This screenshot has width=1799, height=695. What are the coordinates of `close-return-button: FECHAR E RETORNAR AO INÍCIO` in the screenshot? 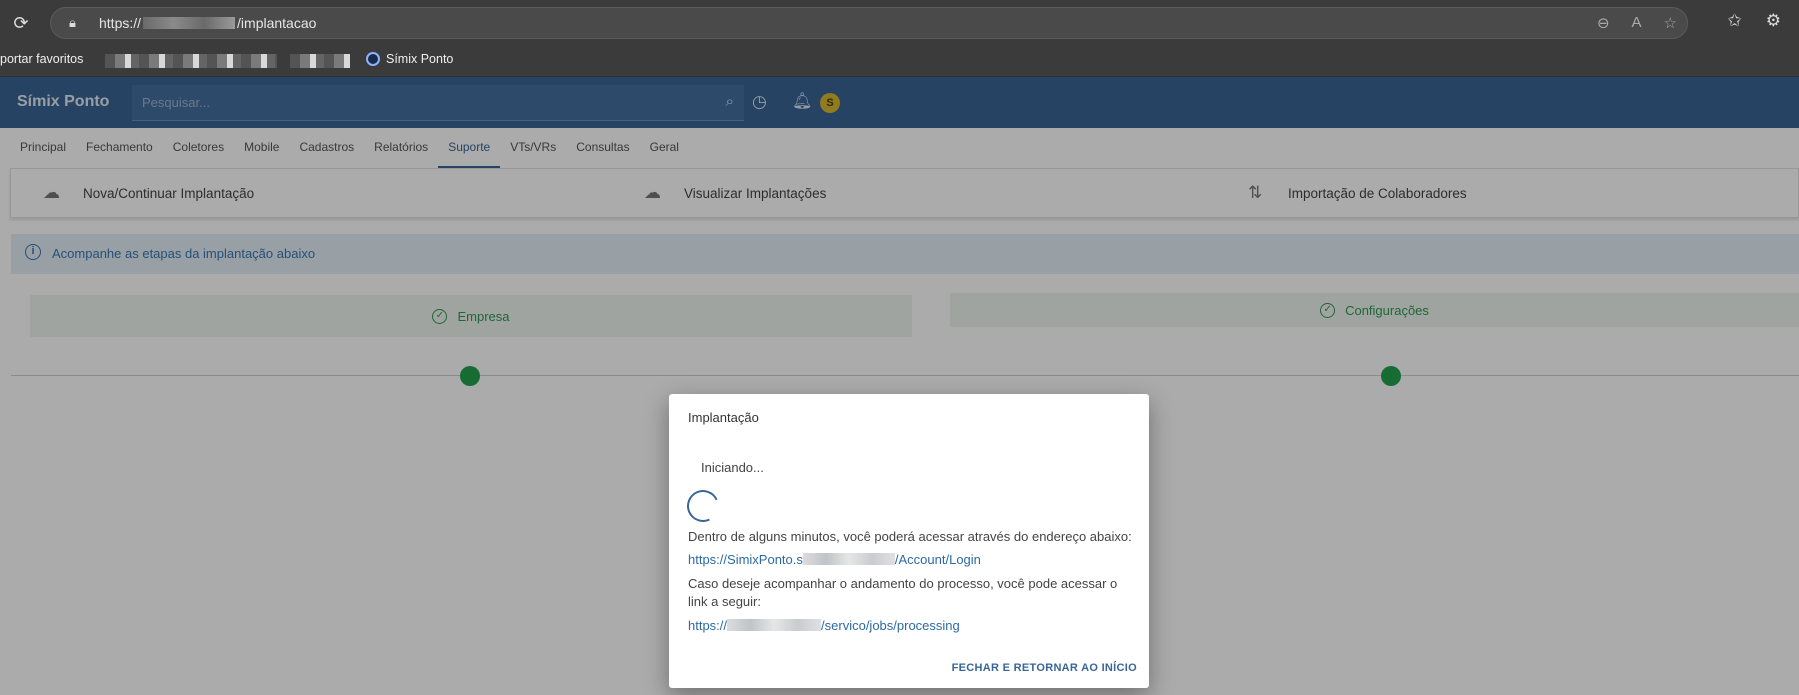 It's located at (1044, 668).